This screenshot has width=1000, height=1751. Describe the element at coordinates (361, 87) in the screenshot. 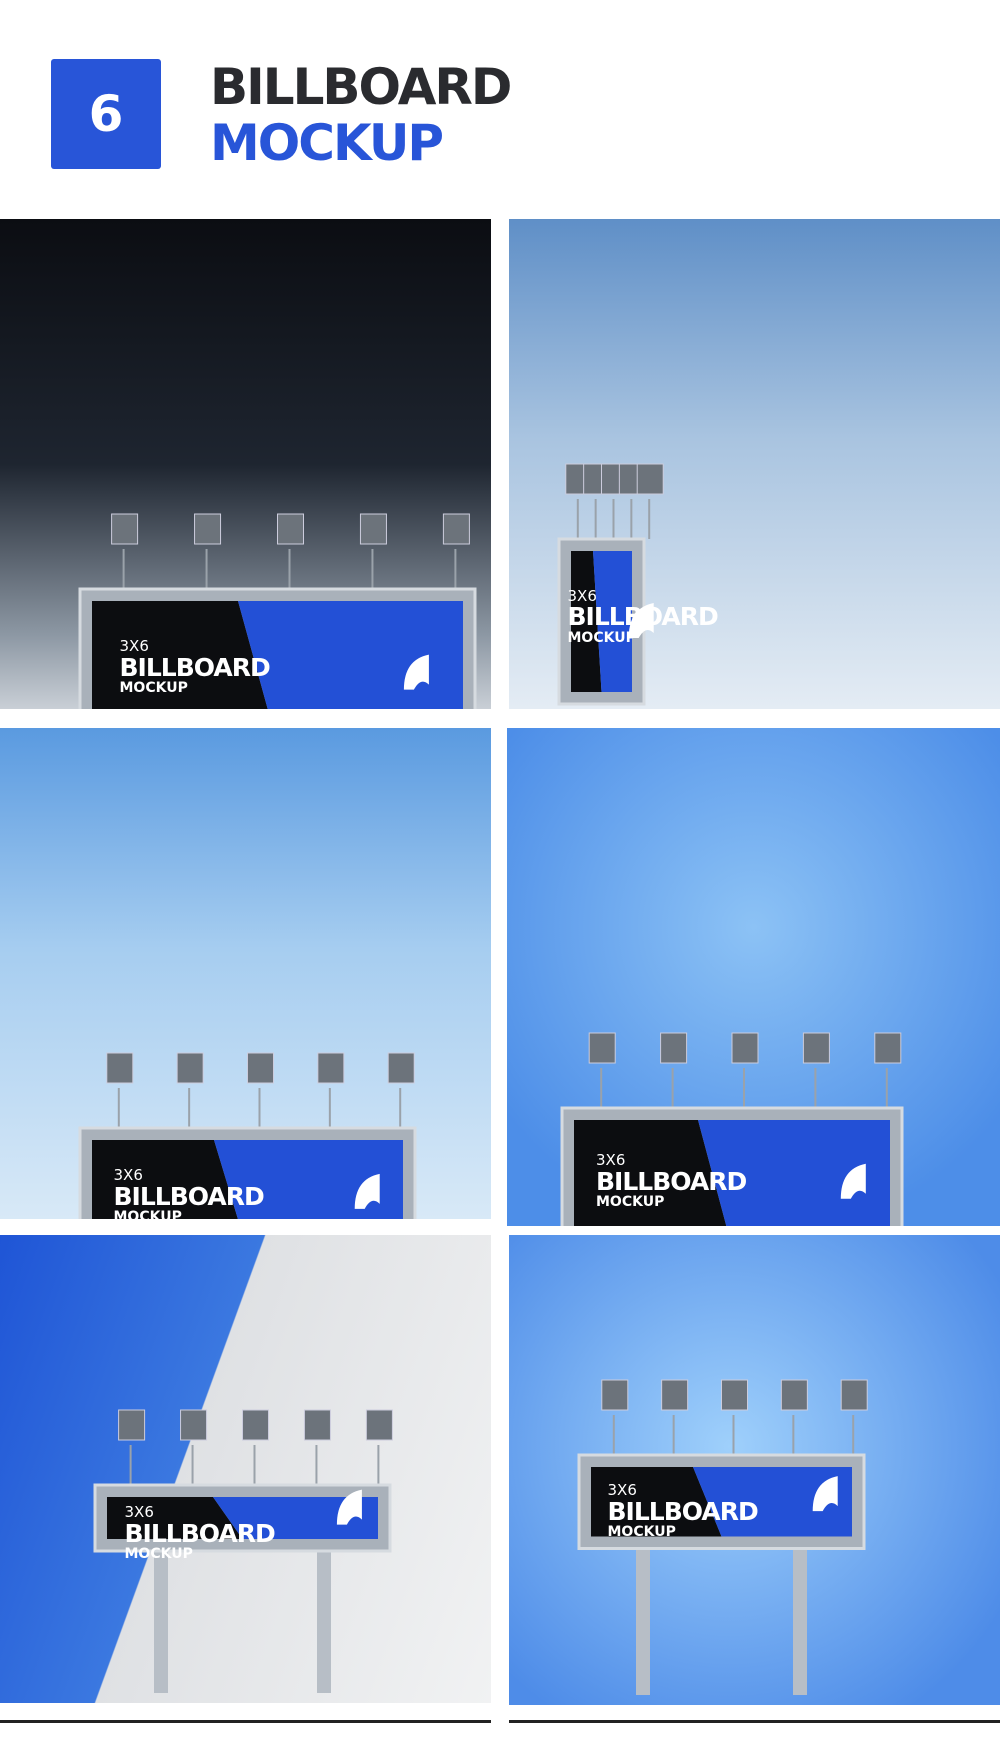

I see `title-line-1: BILLBOARD` at that location.